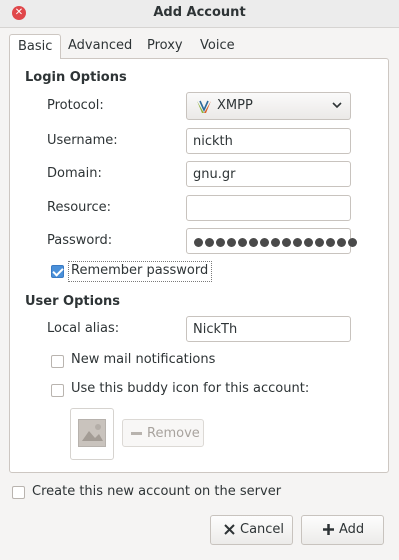  What do you see at coordinates (268, 329) in the screenshot?
I see `local-alias-field` at bounding box center [268, 329].